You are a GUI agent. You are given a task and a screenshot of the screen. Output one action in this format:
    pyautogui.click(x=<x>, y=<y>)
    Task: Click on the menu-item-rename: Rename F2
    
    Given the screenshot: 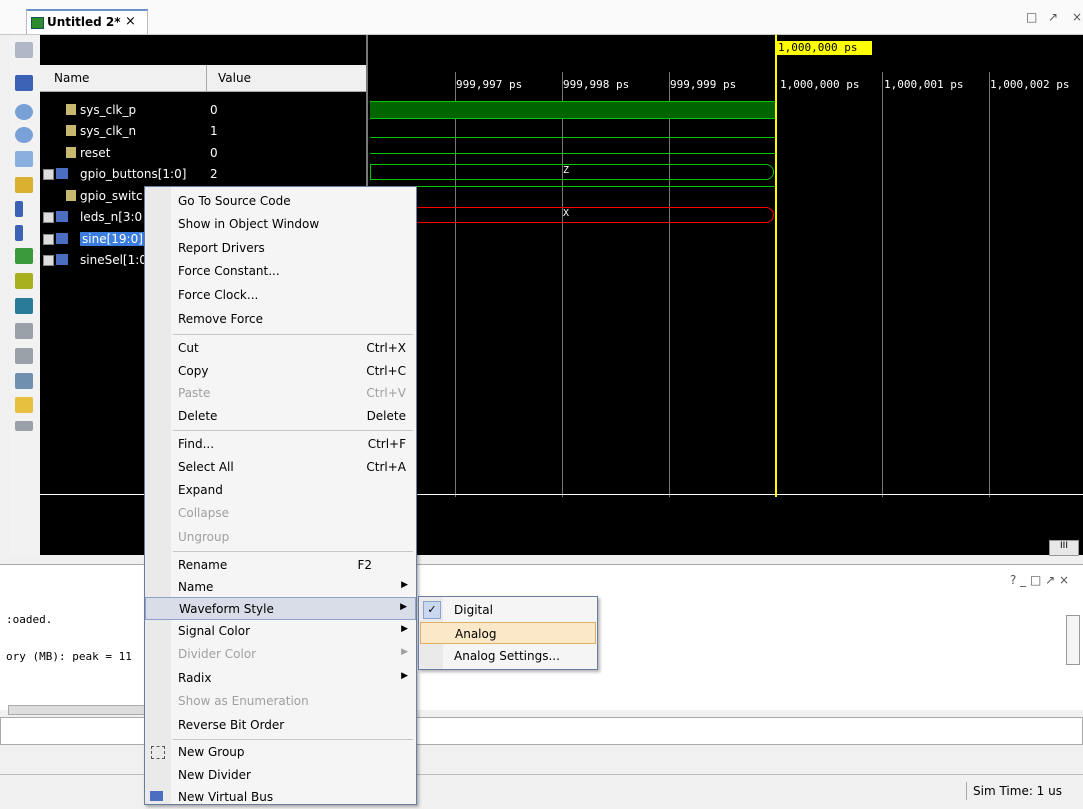 What is the action you would take?
    pyautogui.click(x=280, y=565)
    